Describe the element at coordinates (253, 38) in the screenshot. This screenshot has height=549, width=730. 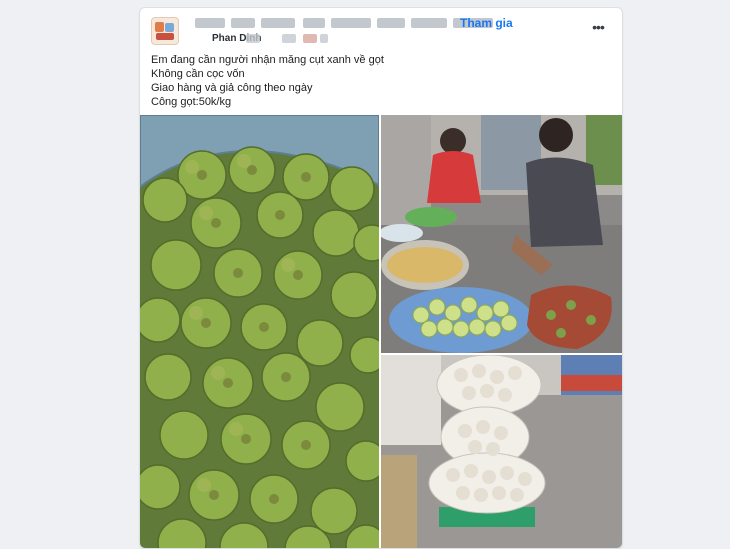
I see `post-time-redacted` at that location.